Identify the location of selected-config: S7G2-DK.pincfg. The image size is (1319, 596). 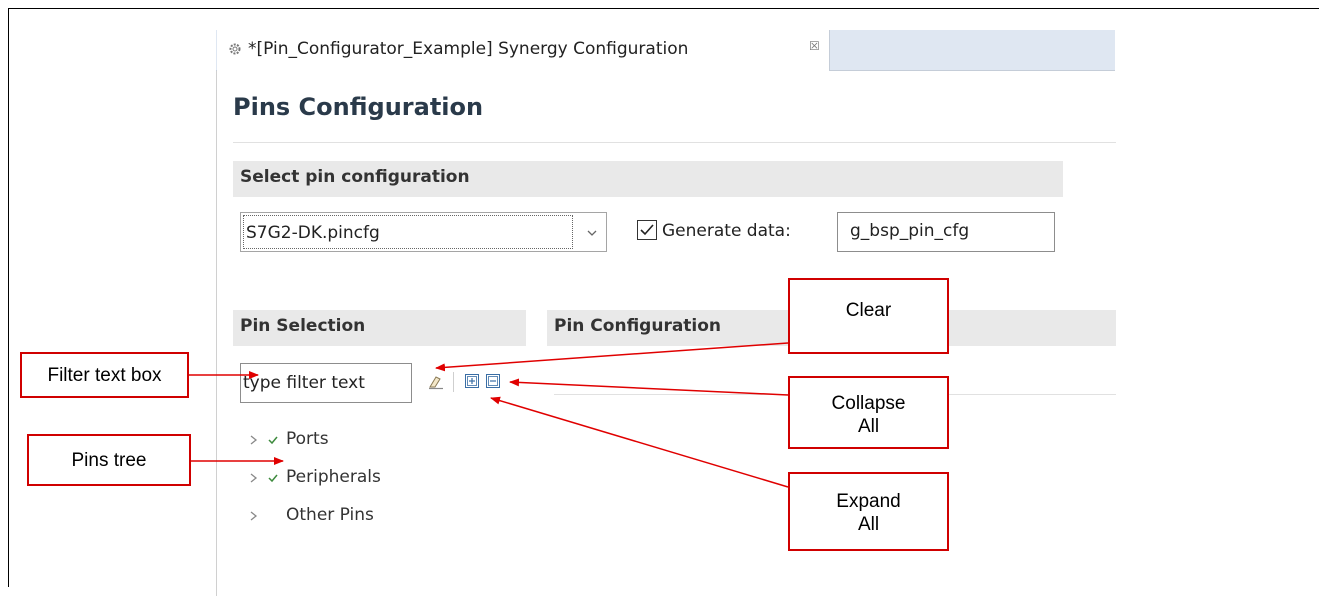
(313, 233).